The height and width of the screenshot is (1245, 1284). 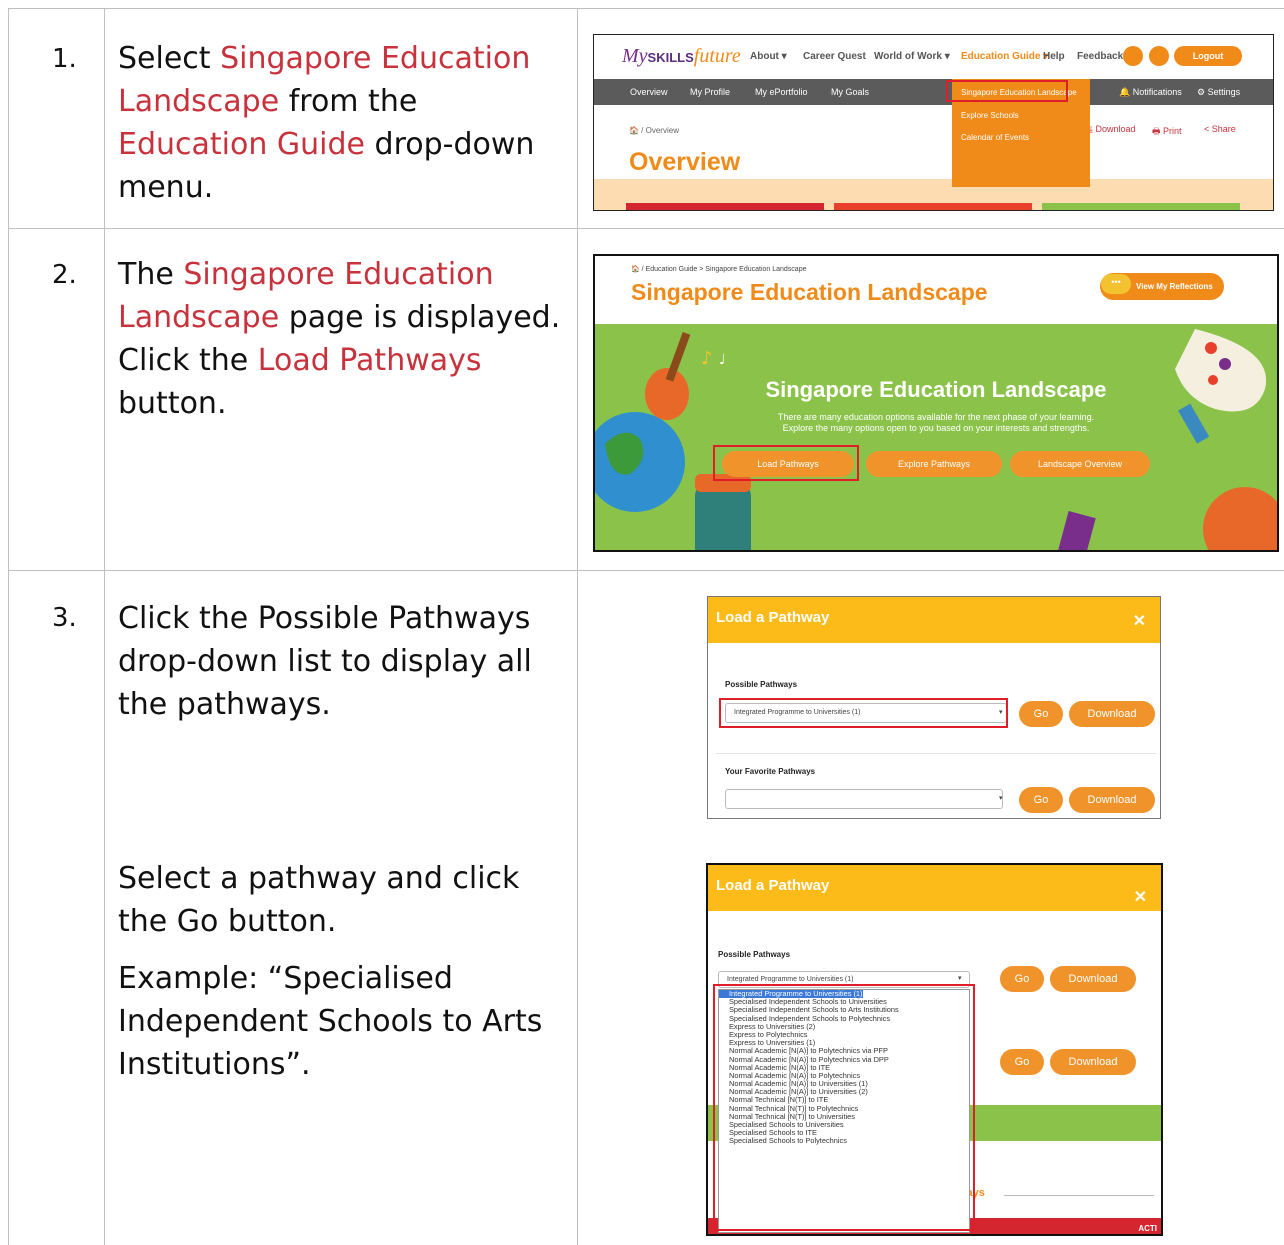 What do you see at coordinates (768, 56) in the screenshot?
I see `nav-about: About ▾` at bounding box center [768, 56].